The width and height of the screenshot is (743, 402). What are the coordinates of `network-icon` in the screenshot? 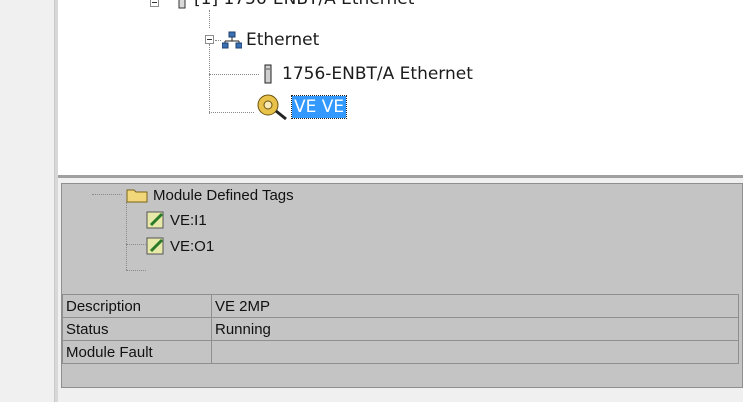 It's located at (232, 40).